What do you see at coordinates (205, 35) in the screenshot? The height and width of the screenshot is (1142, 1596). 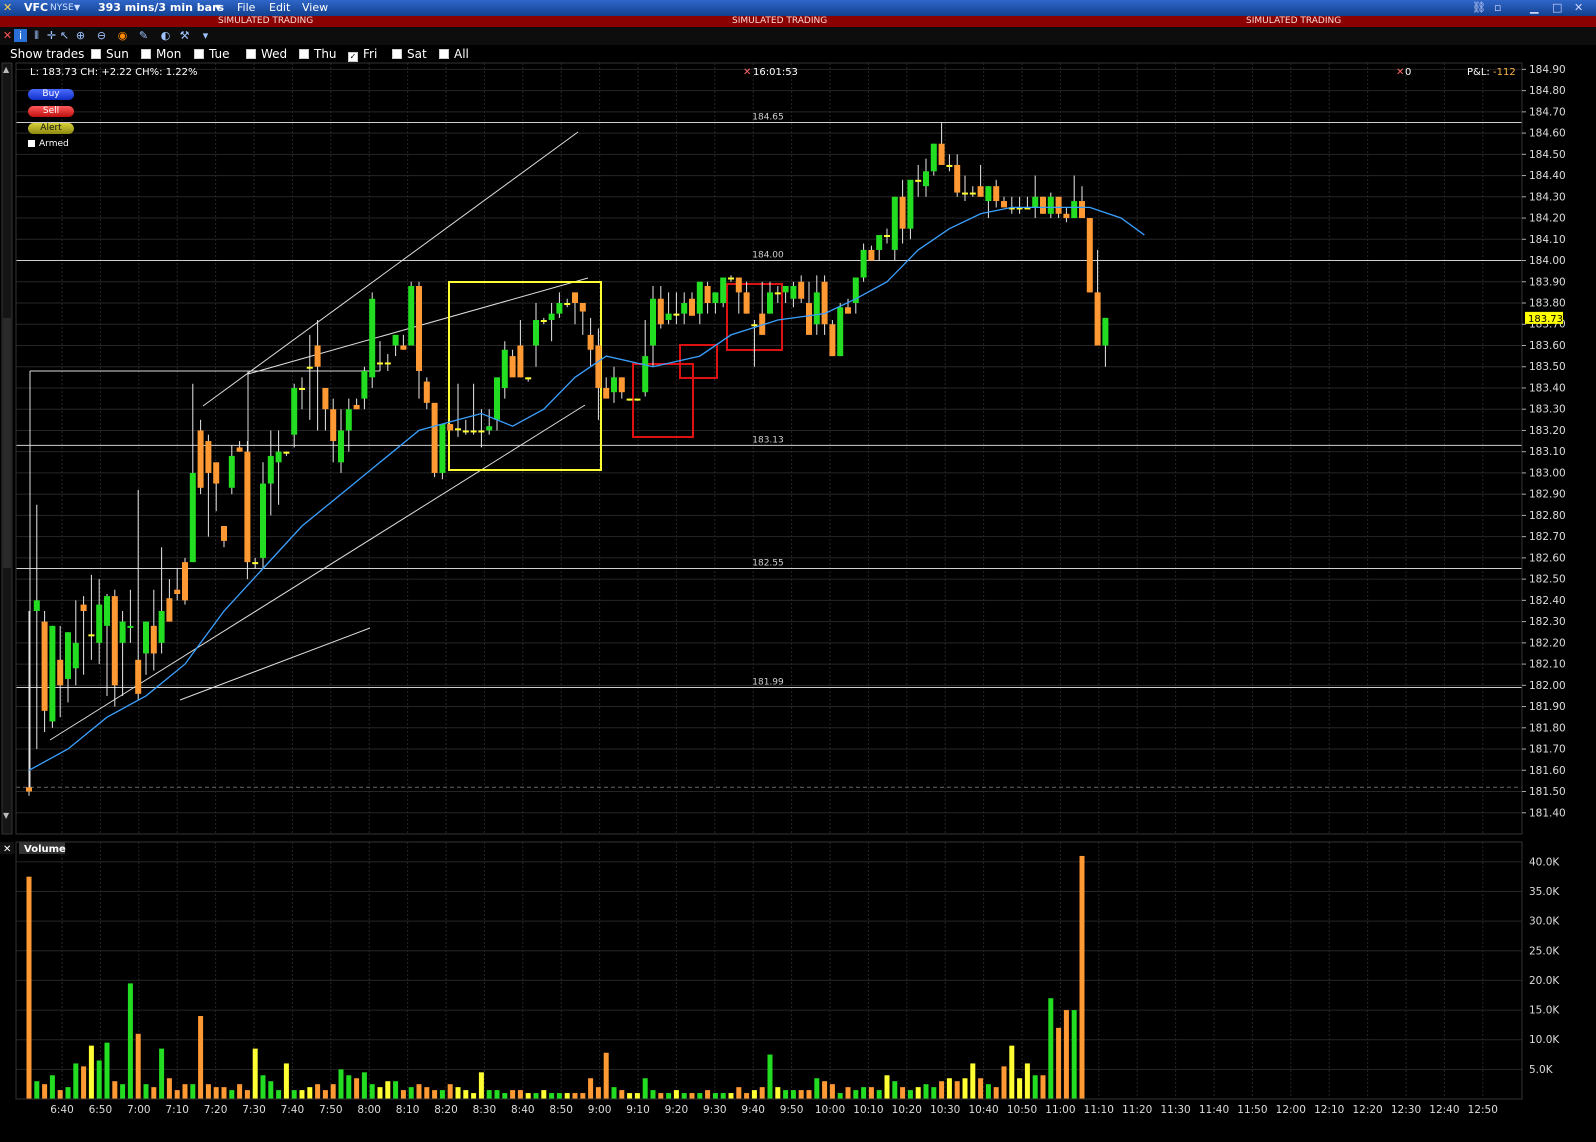 I see `chevron-down-icon: ▾` at bounding box center [205, 35].